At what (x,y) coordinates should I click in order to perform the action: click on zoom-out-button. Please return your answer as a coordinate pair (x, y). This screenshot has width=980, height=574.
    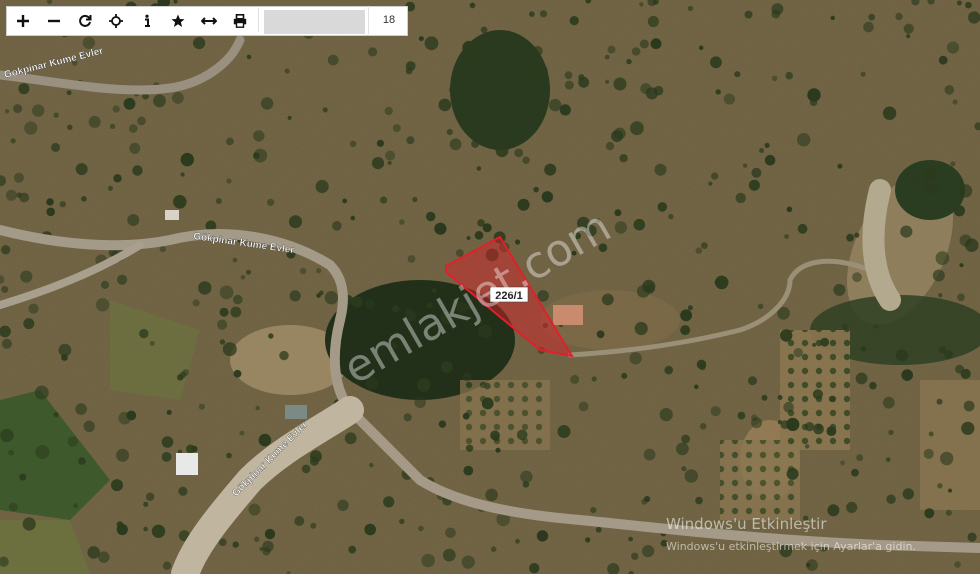
    Looking at the image, I should click on (53, 21).